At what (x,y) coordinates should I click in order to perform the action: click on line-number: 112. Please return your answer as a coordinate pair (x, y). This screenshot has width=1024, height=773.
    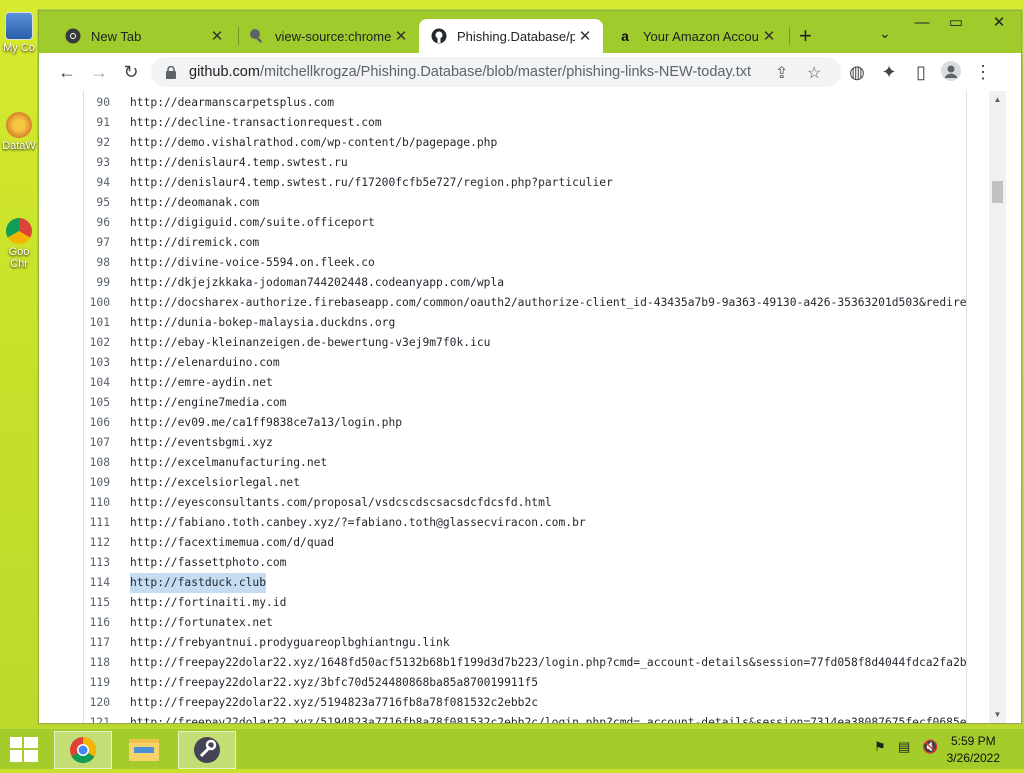
    Looking at the image, I should click on (97, 543).